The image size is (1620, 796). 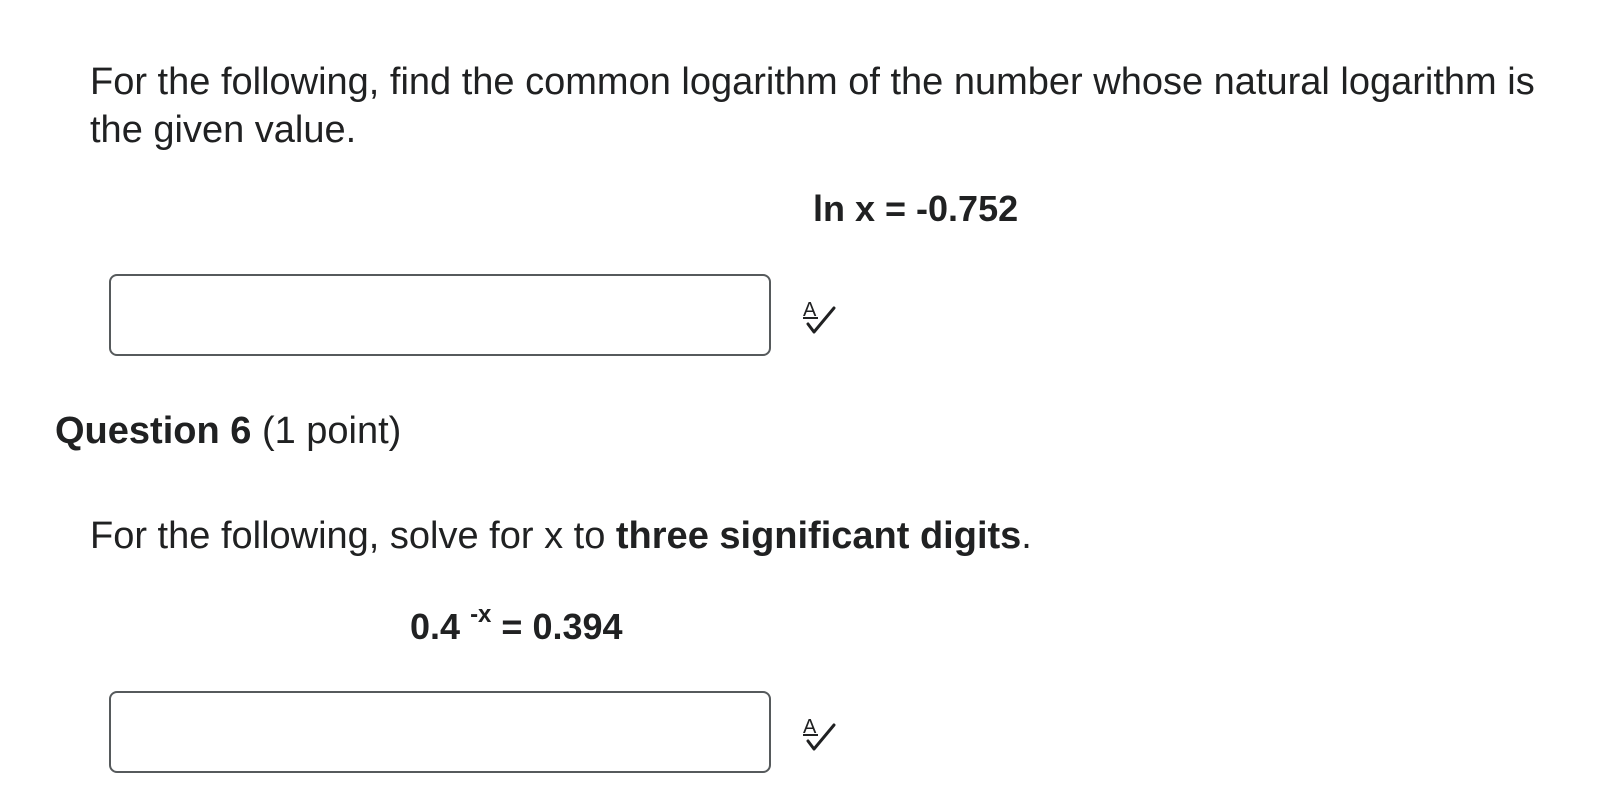 I want to click on question-6-points: (1 point), so click(x=331, y=431).